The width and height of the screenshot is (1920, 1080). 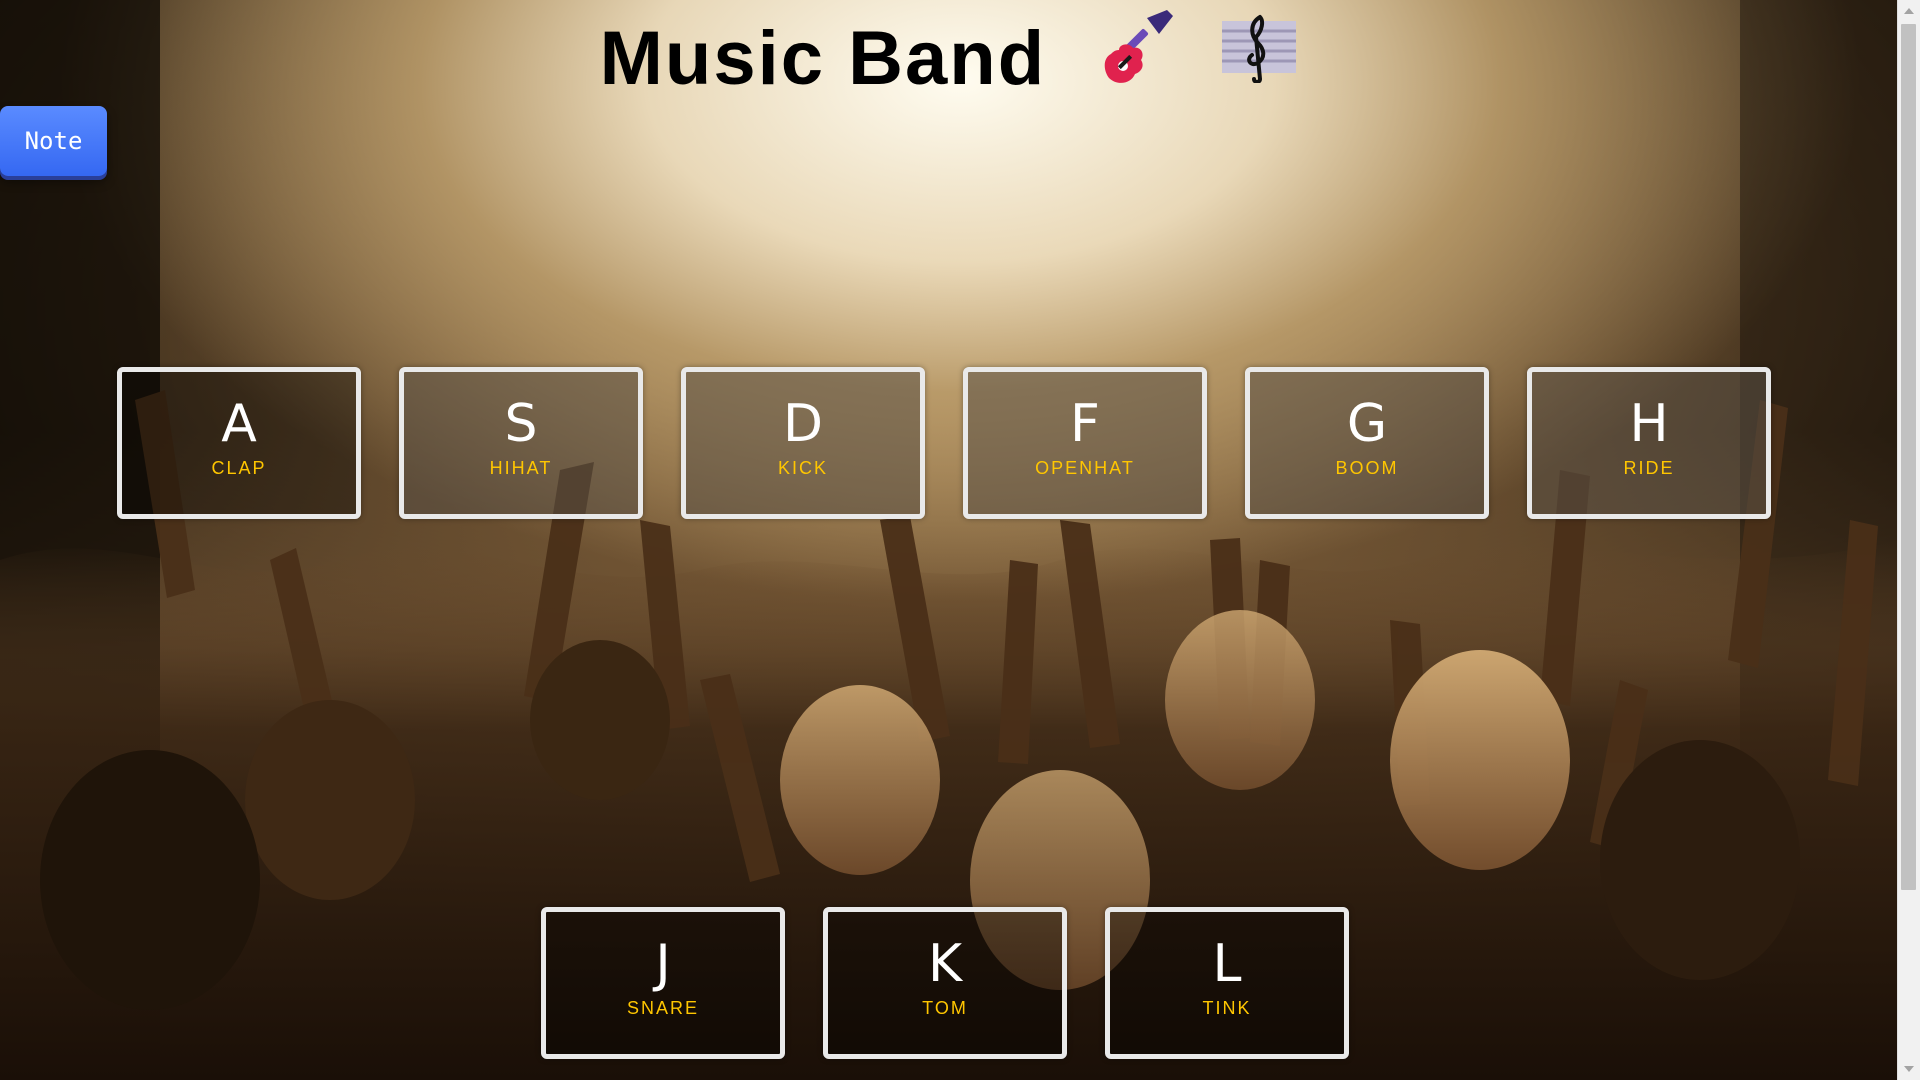 I want to click on key-letter: J, so click(x=663, y=964).